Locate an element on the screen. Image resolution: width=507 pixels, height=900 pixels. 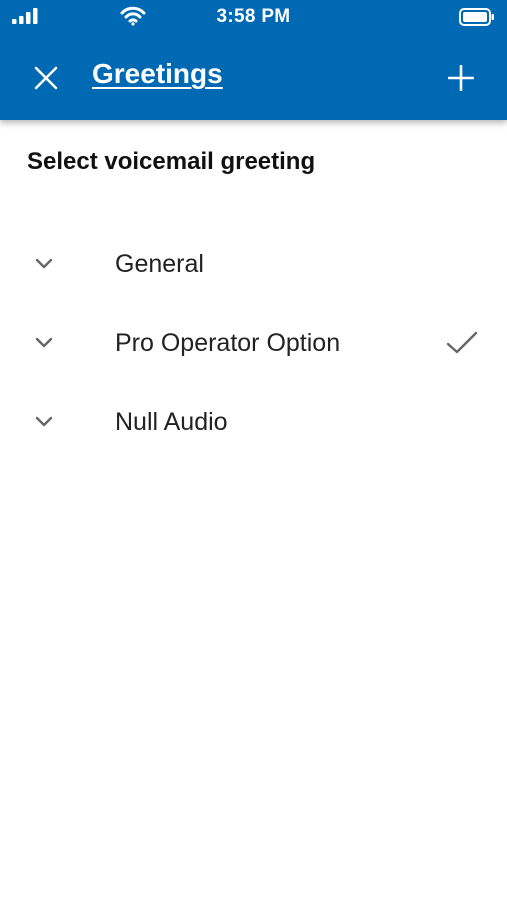
close-icon is located at coordinates (46, 78).